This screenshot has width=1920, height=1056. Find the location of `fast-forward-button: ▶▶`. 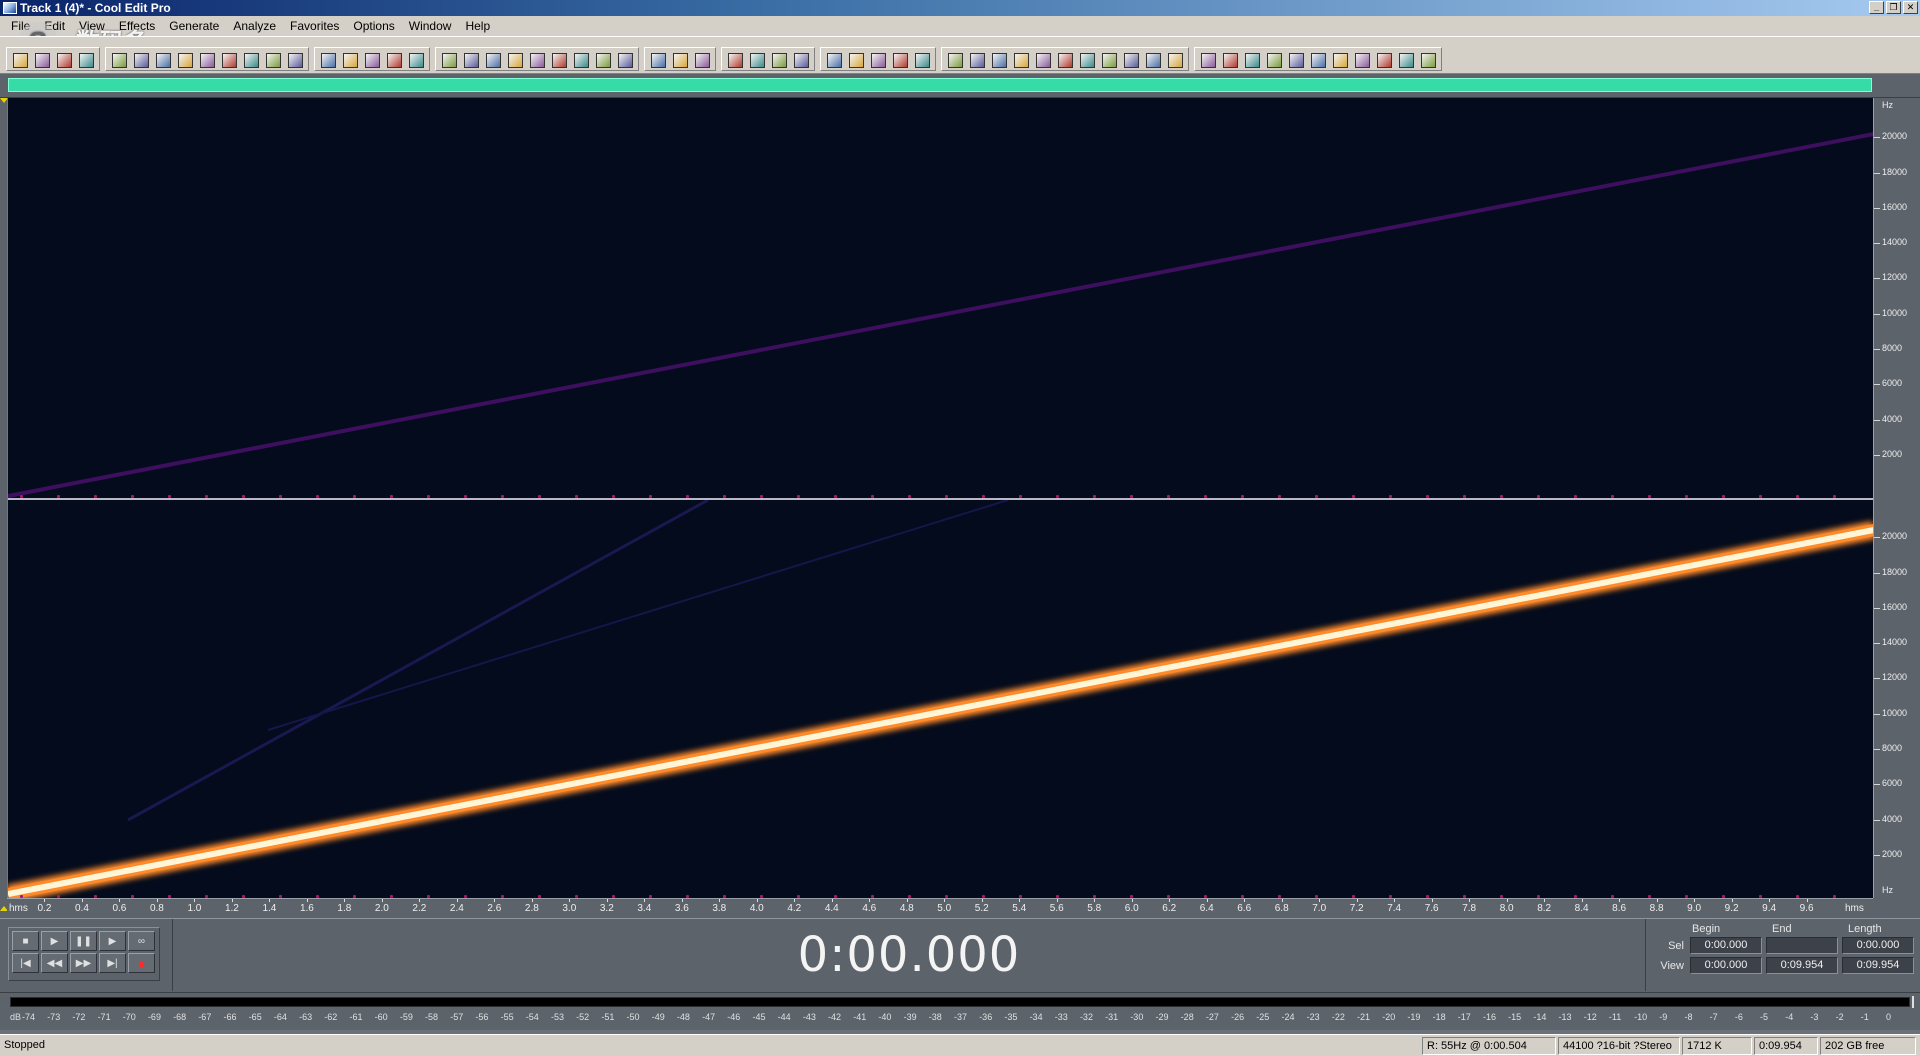

fast-forward-button: ▶▶ is located at coordinates (83, 963).